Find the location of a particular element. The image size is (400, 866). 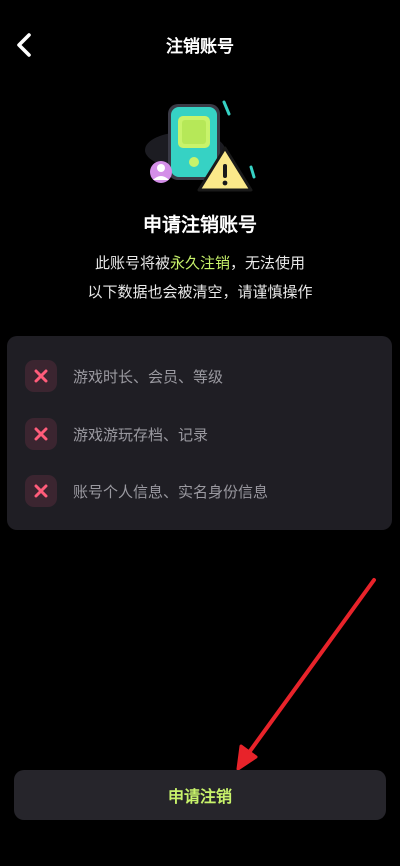

apply-cancel-title: 申请注销账号 is located at coordinates (199, 225).